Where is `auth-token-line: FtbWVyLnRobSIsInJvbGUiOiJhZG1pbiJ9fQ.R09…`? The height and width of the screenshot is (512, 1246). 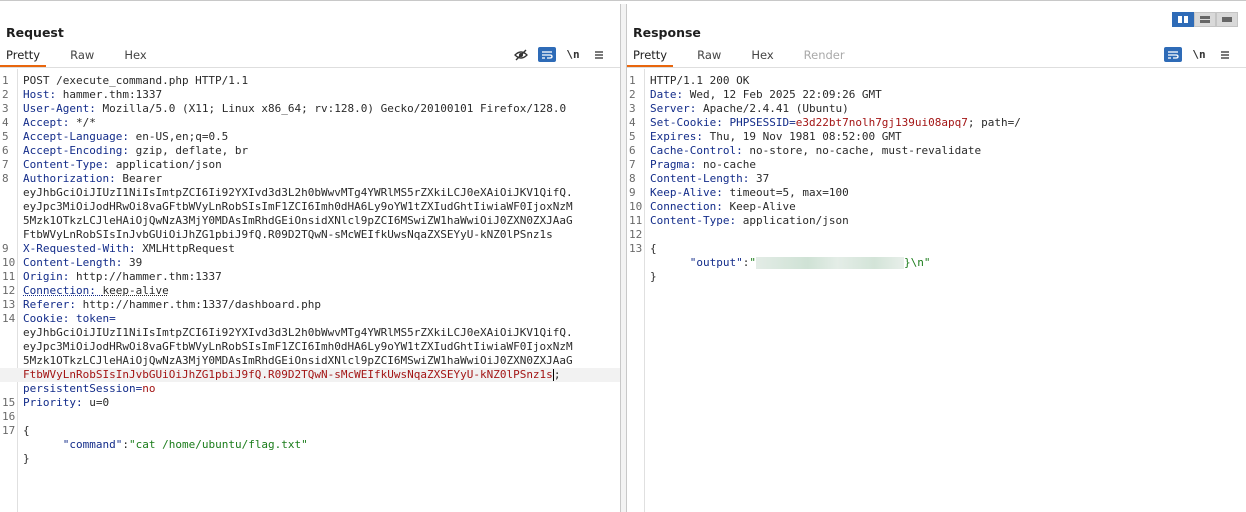
auth-token-line: FtbWVyLnRobSIsInJvbGUiOiJhZG1pbiJ9fQ.R09… is located at coordinates (288, 234).